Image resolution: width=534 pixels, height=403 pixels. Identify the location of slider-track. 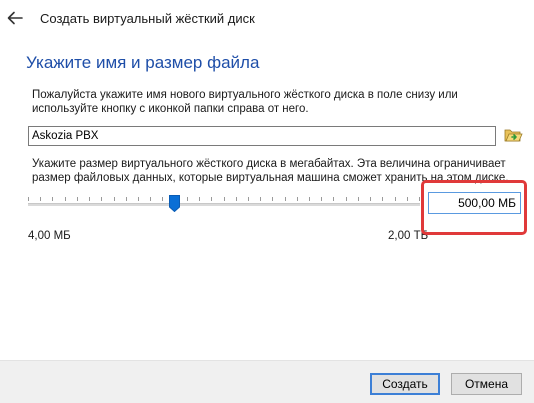
(224, 204).